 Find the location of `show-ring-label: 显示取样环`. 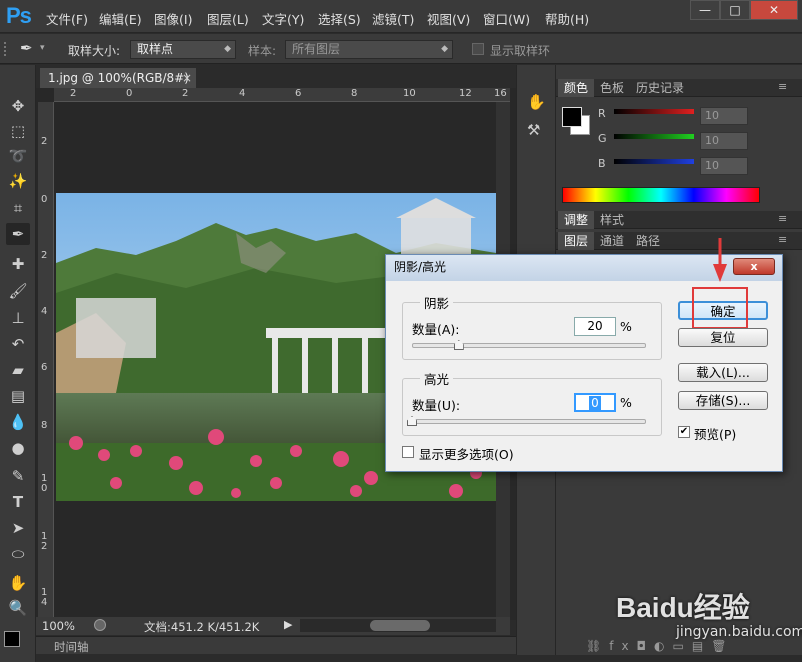

show-ring-label: 显示取样环 is located at coordinates (520, 51).